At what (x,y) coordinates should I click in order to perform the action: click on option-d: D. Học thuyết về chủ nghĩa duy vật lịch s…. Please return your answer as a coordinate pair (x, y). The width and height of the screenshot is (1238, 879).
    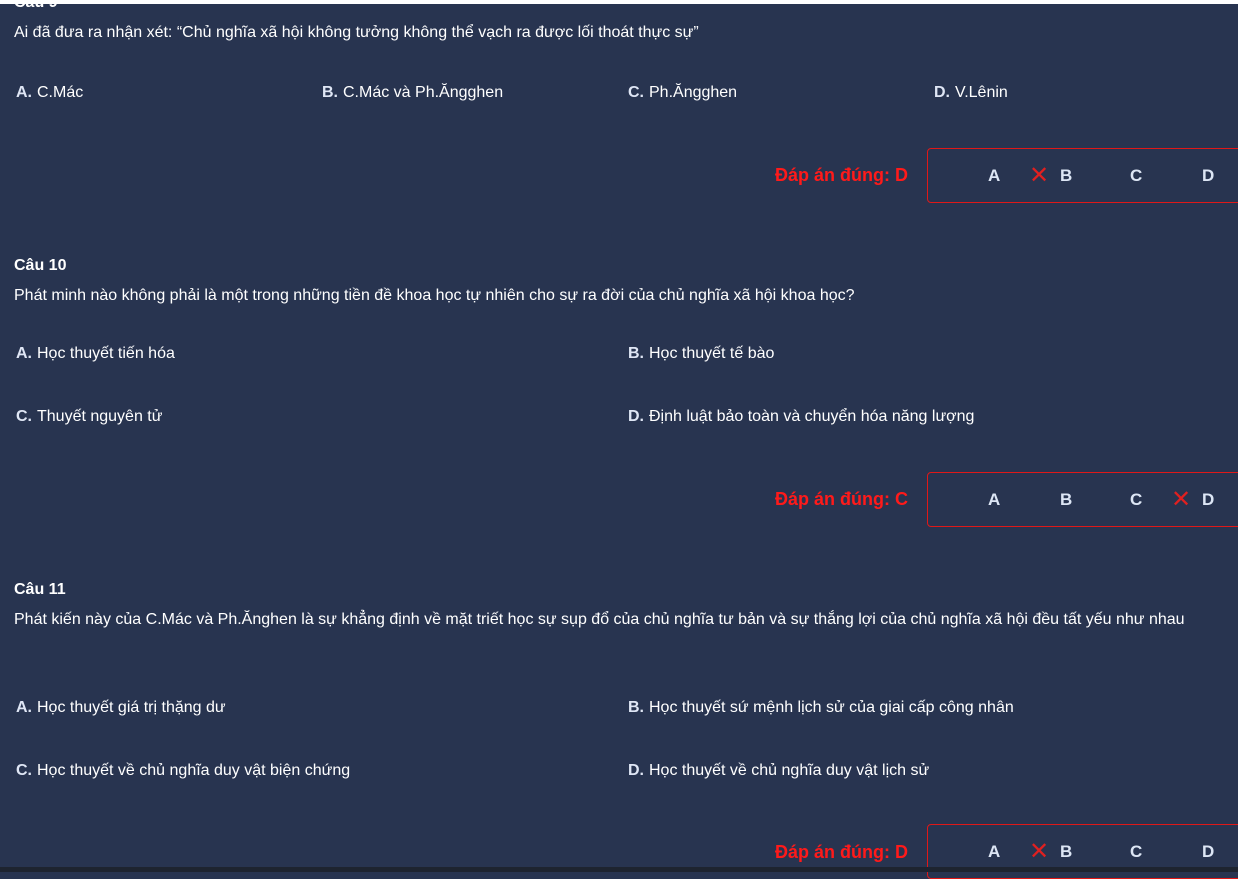
    Looking at the image, I should click on (778, 771).